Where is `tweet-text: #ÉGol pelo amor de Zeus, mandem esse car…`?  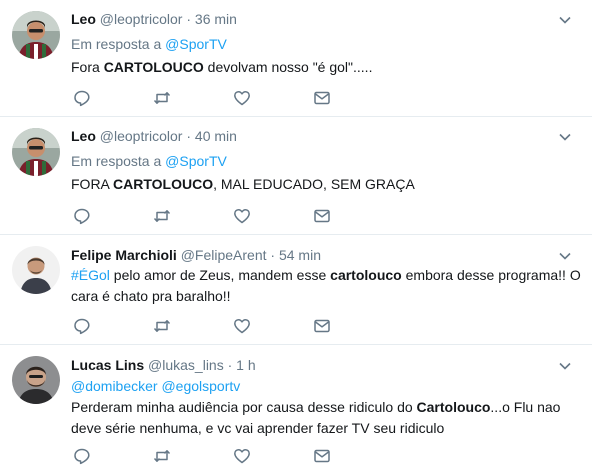
tweet-text: #ÉGol pelo amor de Zeus, mandem esse car… is located at coordinates (326, 286).